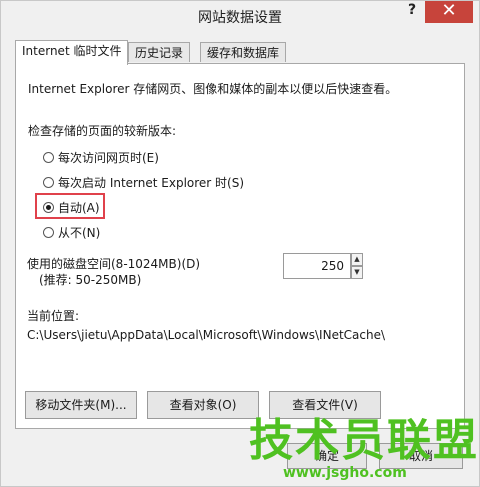 The image size is (480, 487). I want to click on radio-never: 从不(N), so click(71, 232).